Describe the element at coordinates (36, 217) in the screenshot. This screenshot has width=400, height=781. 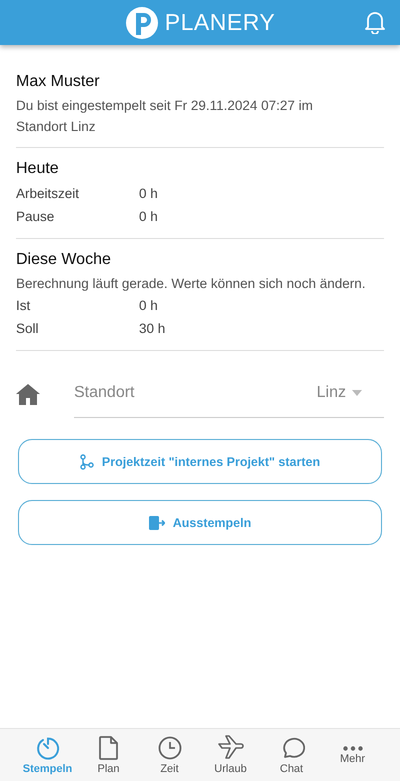
I see `row-label: Pause` at that location.